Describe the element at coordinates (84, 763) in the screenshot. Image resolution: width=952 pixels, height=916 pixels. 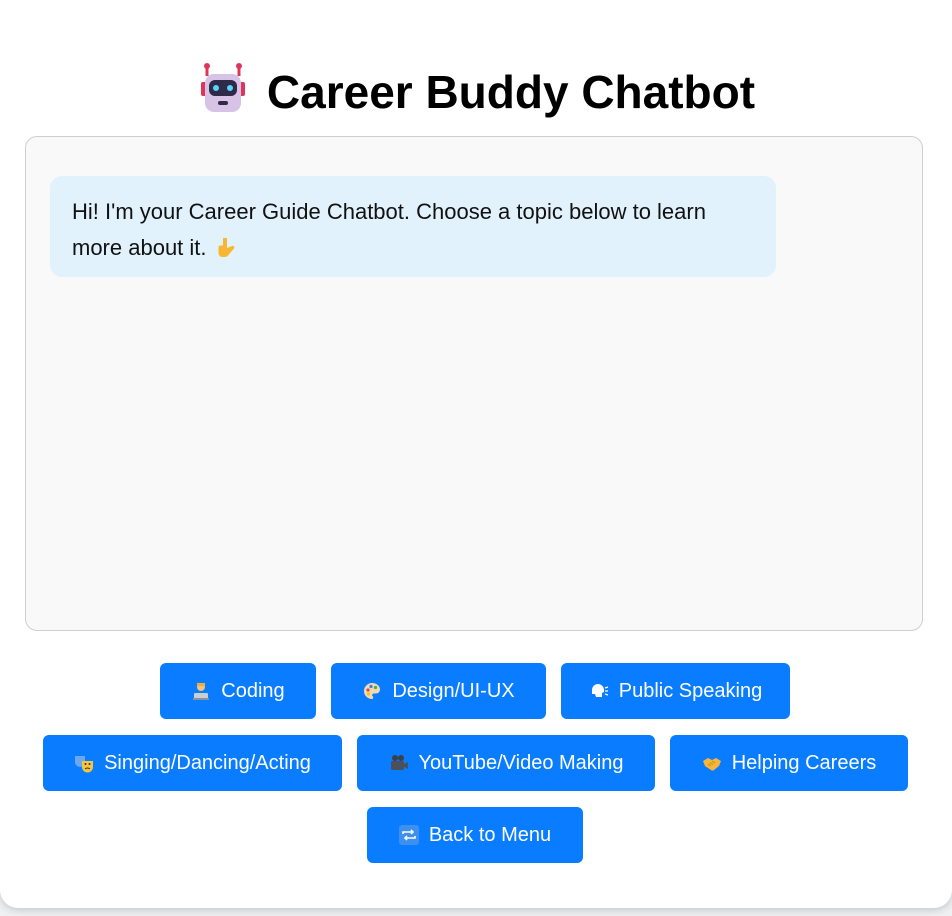
I see `theater-masks-icon` at that location.